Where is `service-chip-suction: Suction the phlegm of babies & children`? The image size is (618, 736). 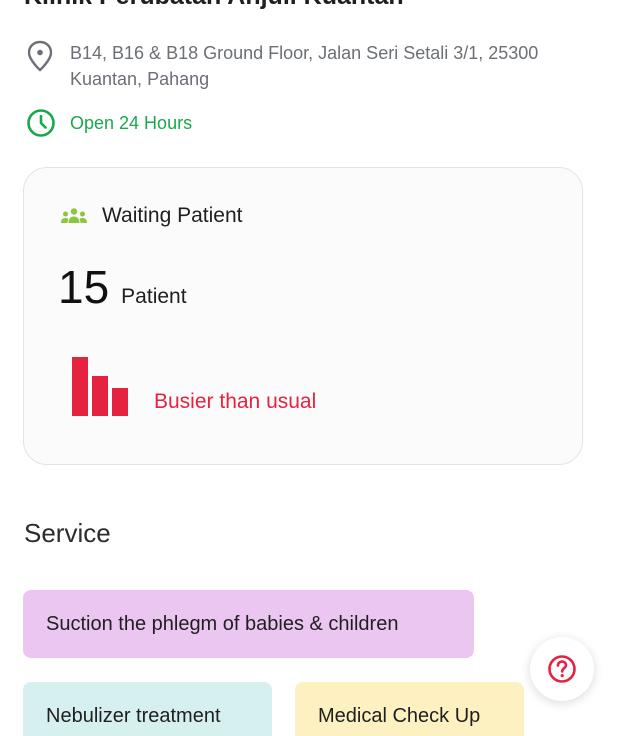 service-chip-suction: Suction the phlegm of babies & children is located at coordinates (248, 624).